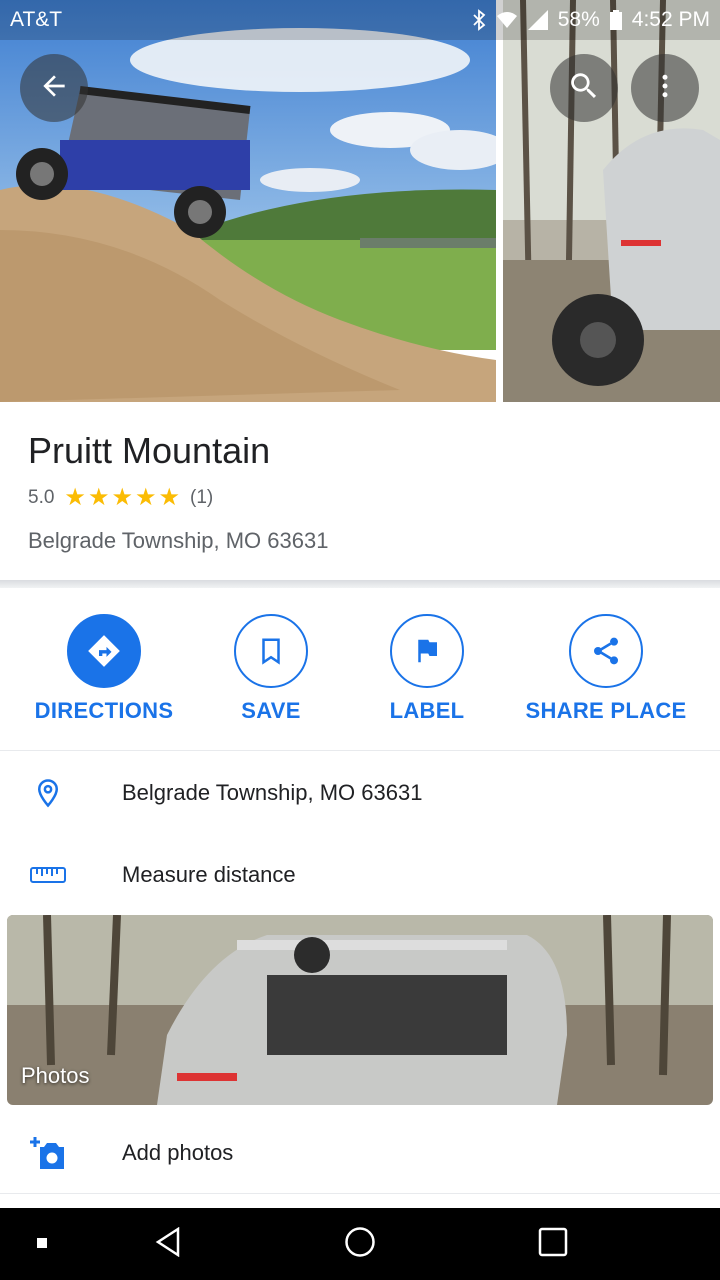 Image resolution: width=720 pixels, height=1280 pixels. I want to click on hero-photo-side, so click(611, 201).